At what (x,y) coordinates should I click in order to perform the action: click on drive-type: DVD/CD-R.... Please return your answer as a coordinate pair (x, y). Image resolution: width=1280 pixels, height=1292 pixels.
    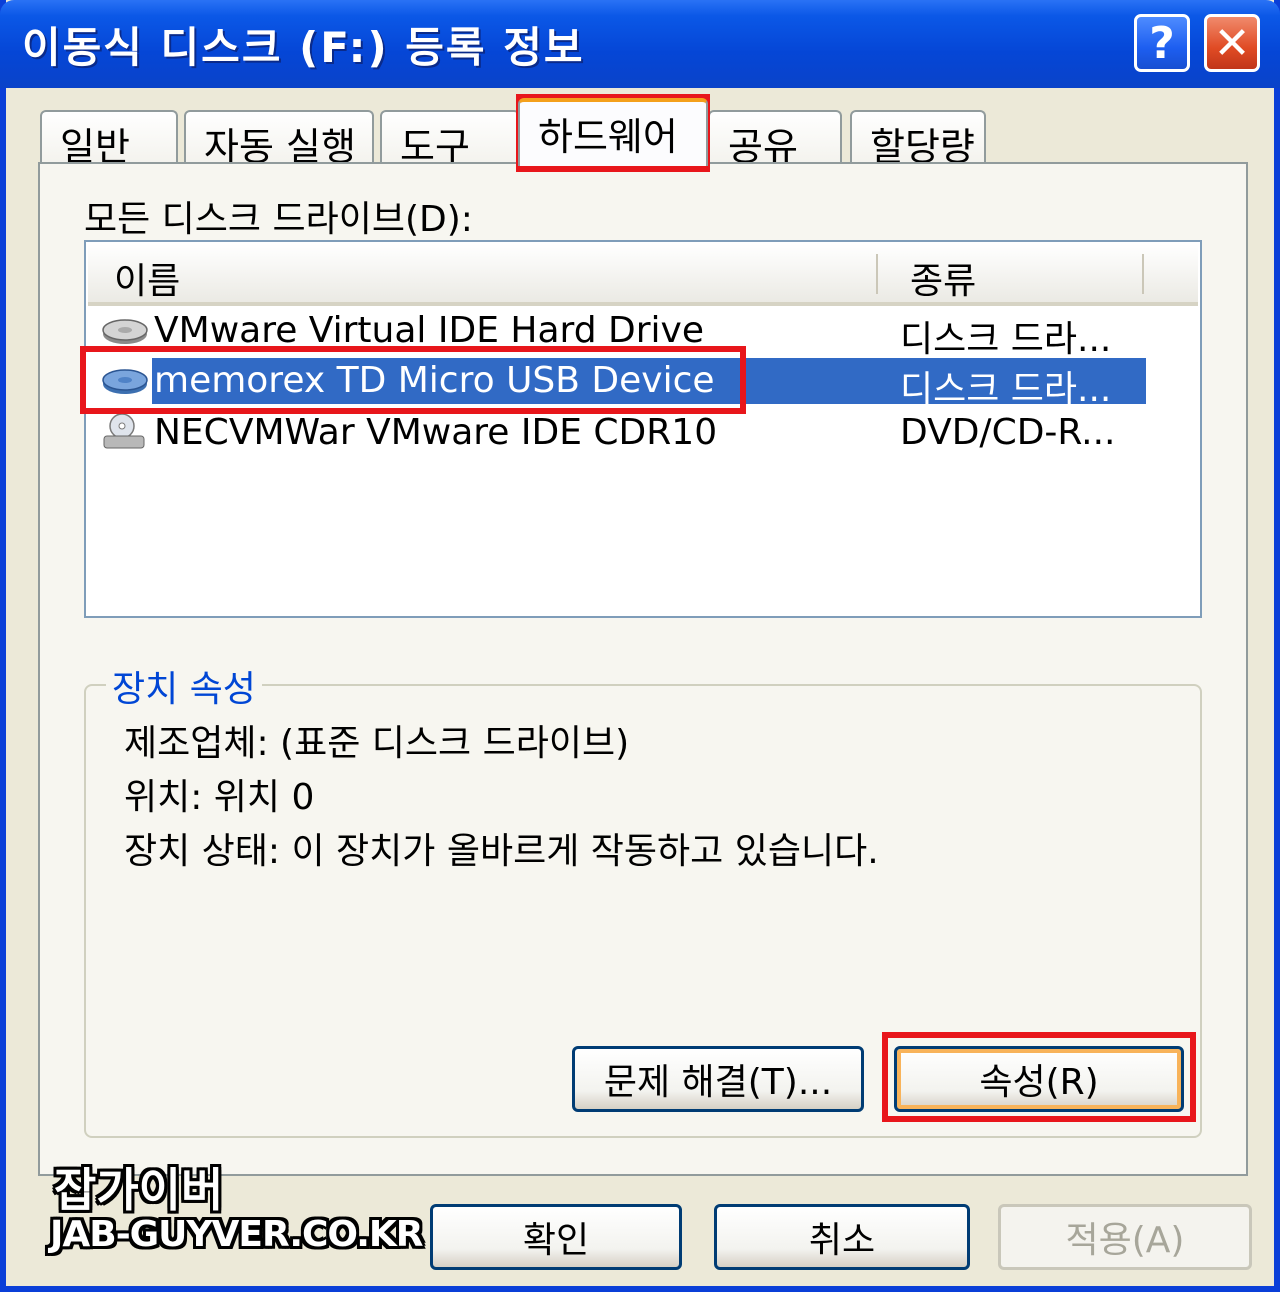
    Looking at the image, I should click on (1008, 432).